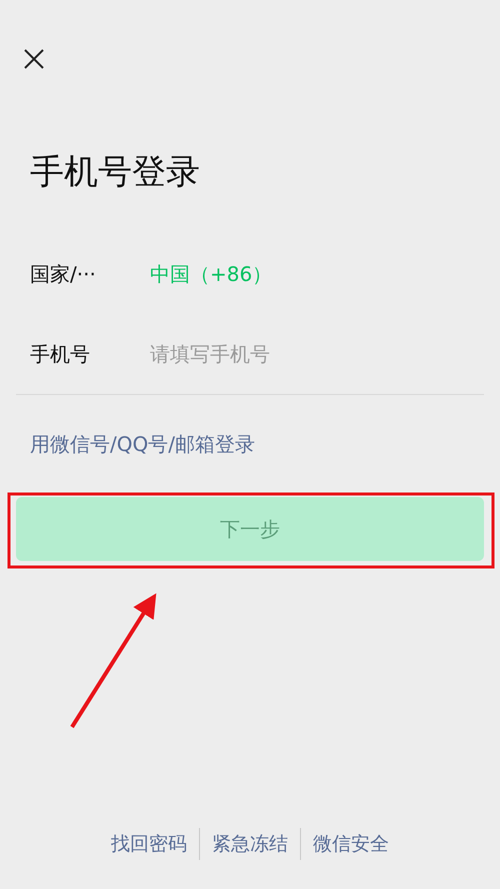 The width and height of the screenshot is (500, 889). Describe the element at coordinates (34, 59) in the screenshot. I see `close-icon` at that location.